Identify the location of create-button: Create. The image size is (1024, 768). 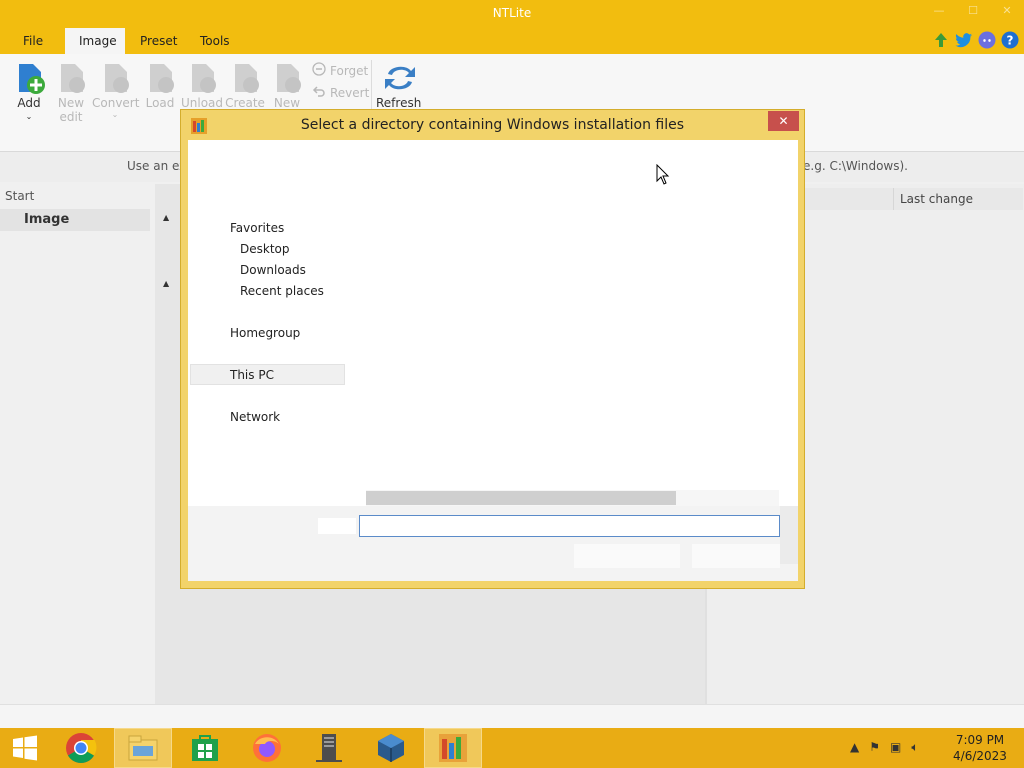
(245, 85).